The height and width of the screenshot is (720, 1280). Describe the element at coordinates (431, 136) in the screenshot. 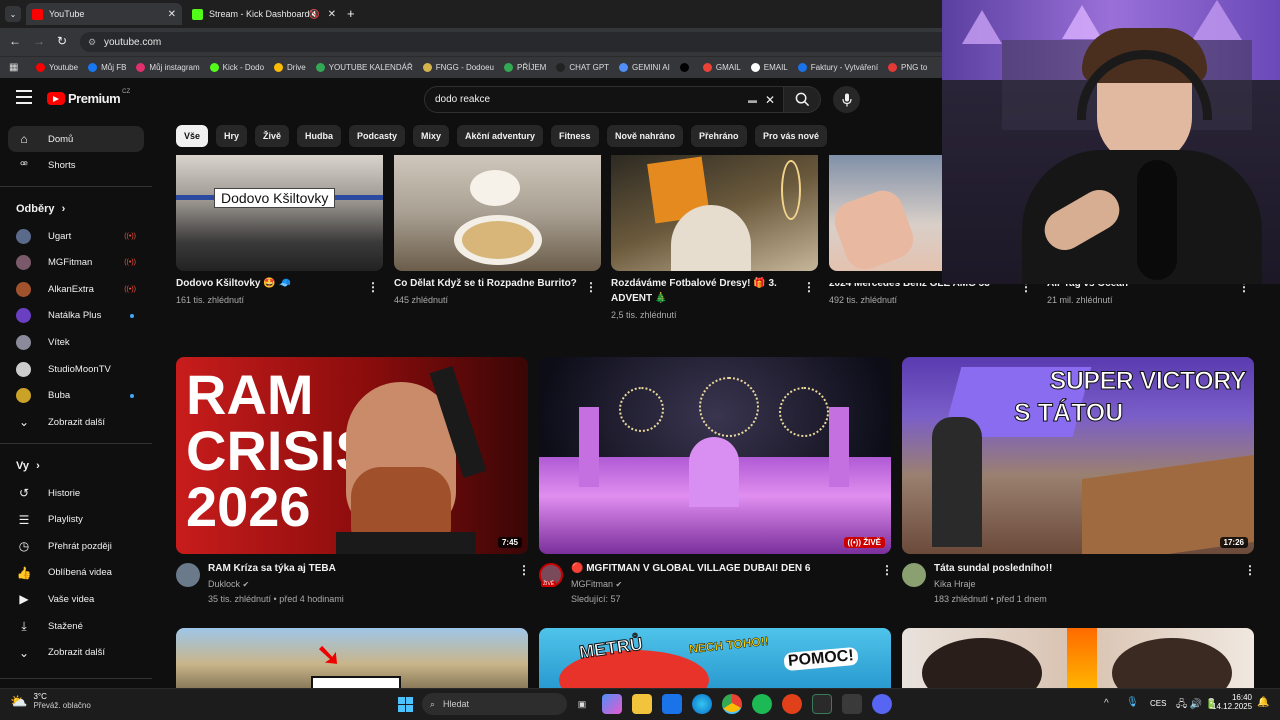

I see `filter-chip: Mixy` at that location.